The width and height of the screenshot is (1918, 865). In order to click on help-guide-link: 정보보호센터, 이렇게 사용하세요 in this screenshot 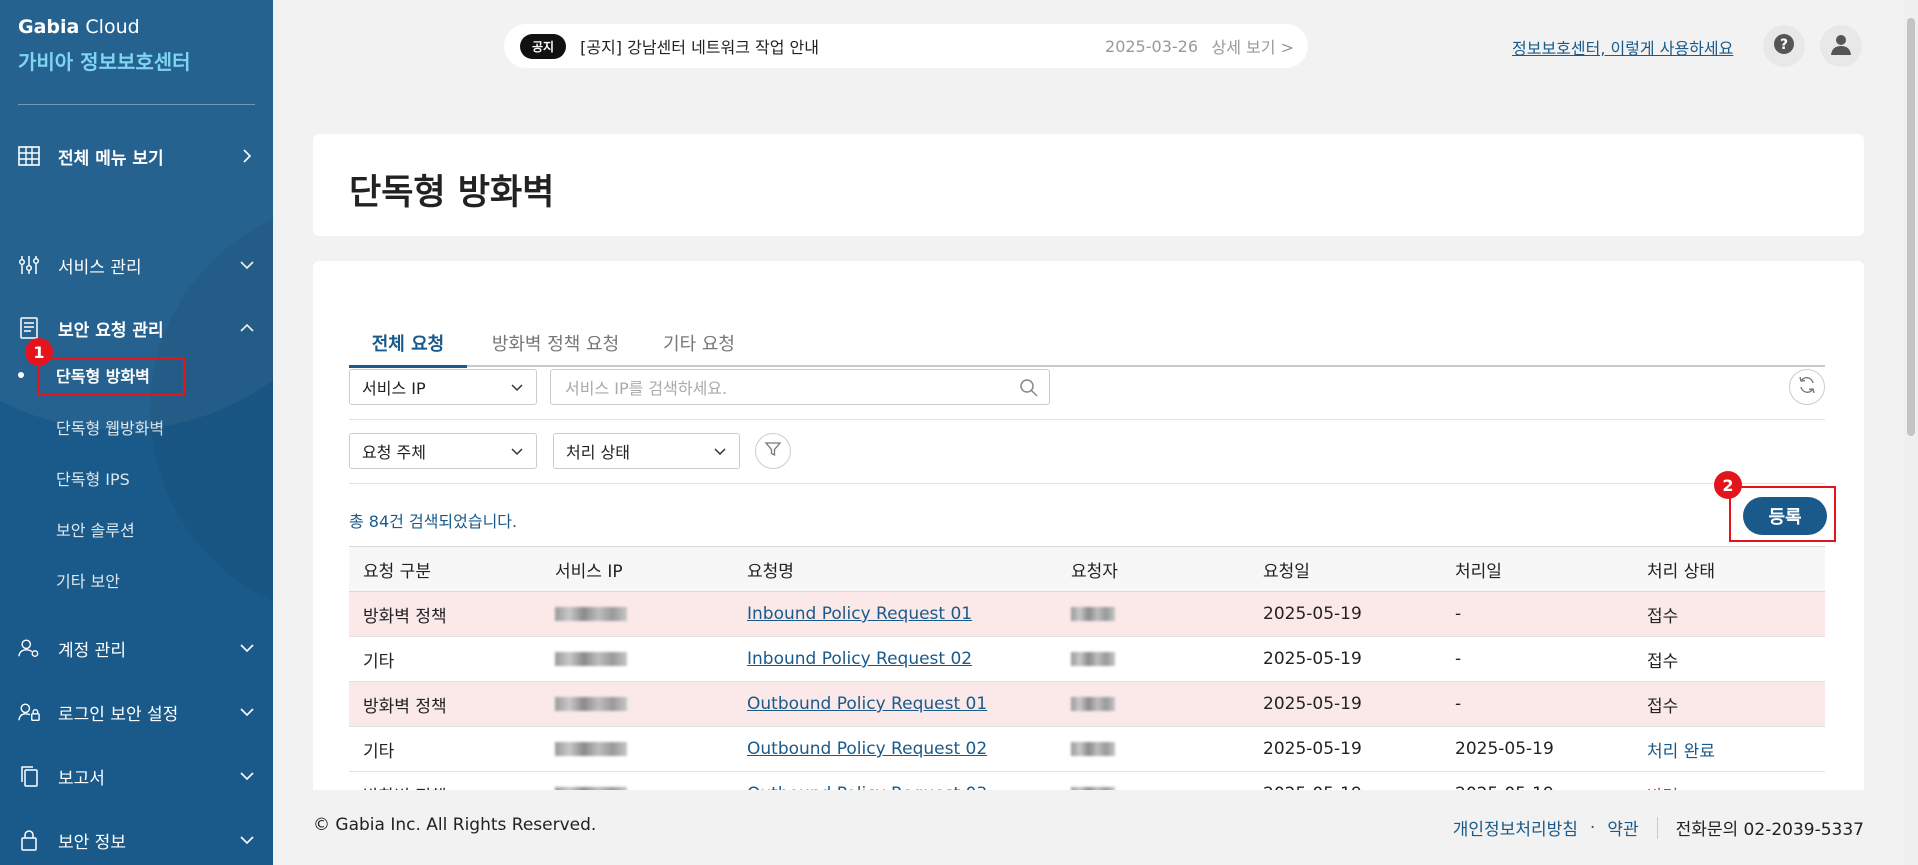, I will do `click(1622, 47)`.